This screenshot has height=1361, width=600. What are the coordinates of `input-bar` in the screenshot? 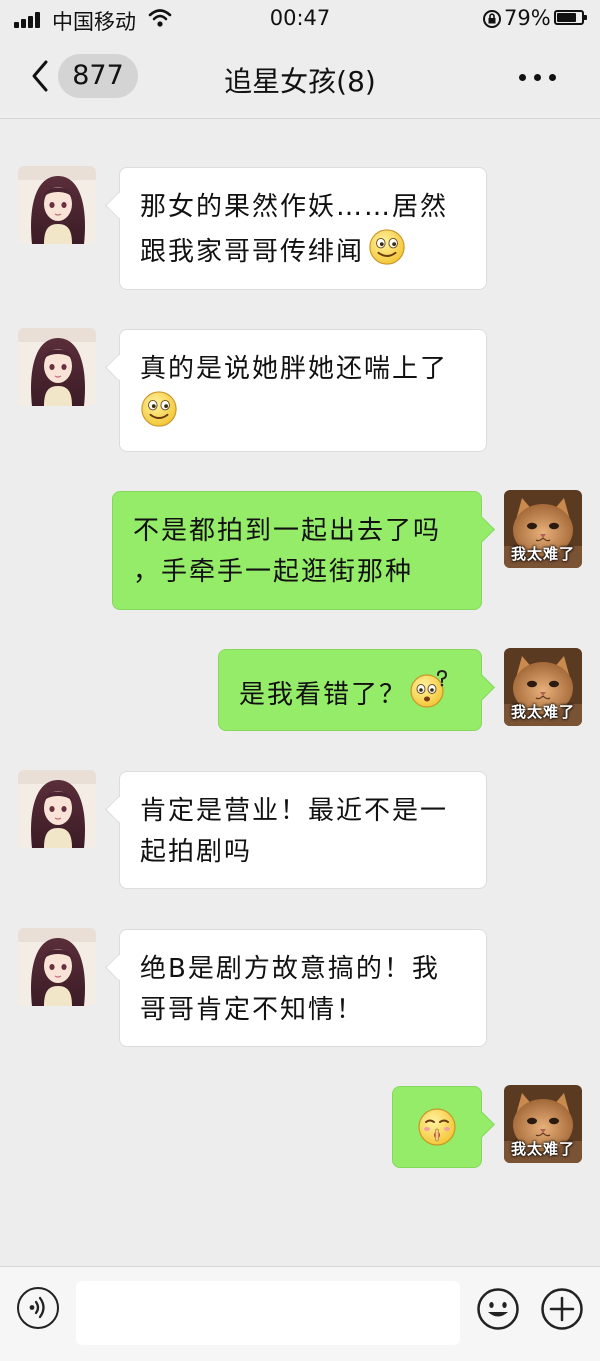 It's located at (300, 1313).